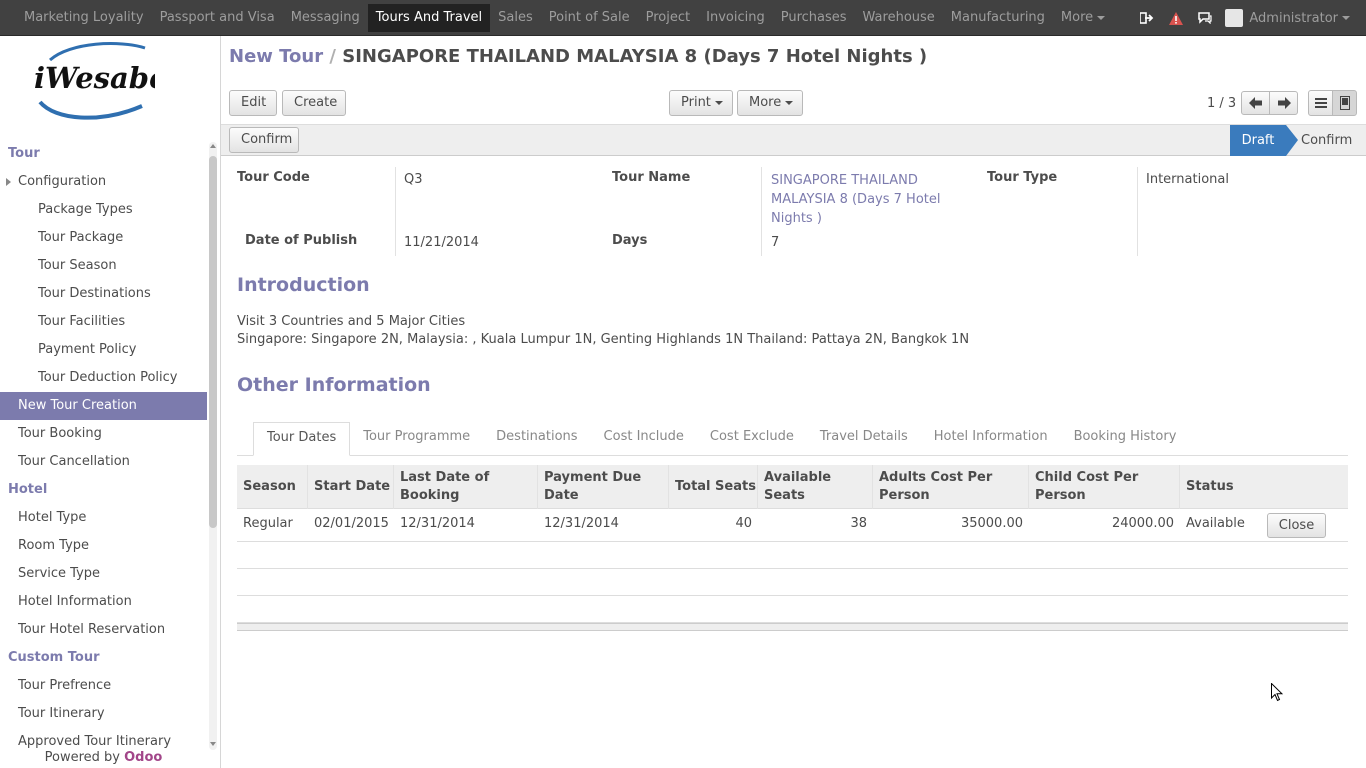 This screenshot has height=768, width=1366. What do you see at coordinates (899, 18) in the screenshot?
I see `menu-warehouse: Warehouse` at bounding box center [899, 18].